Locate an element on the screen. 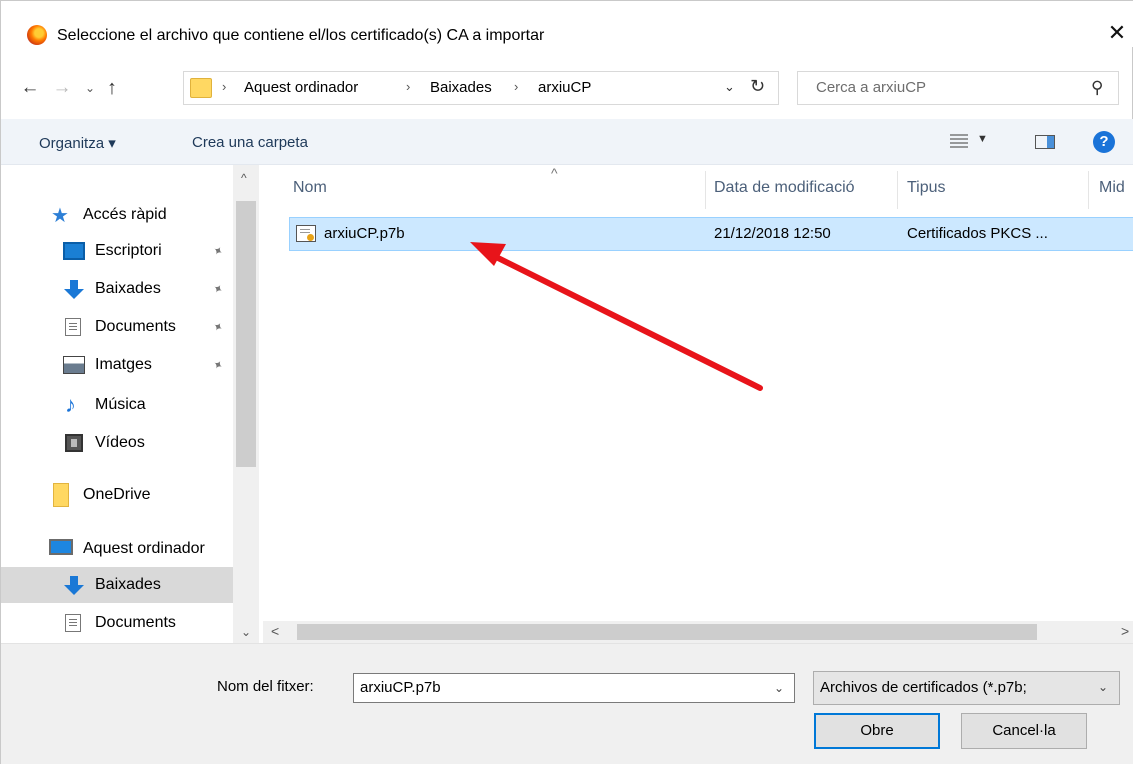 The height and width of the screenshot is (764, 1133). pictures-icon is located at coordinates (74, 365).